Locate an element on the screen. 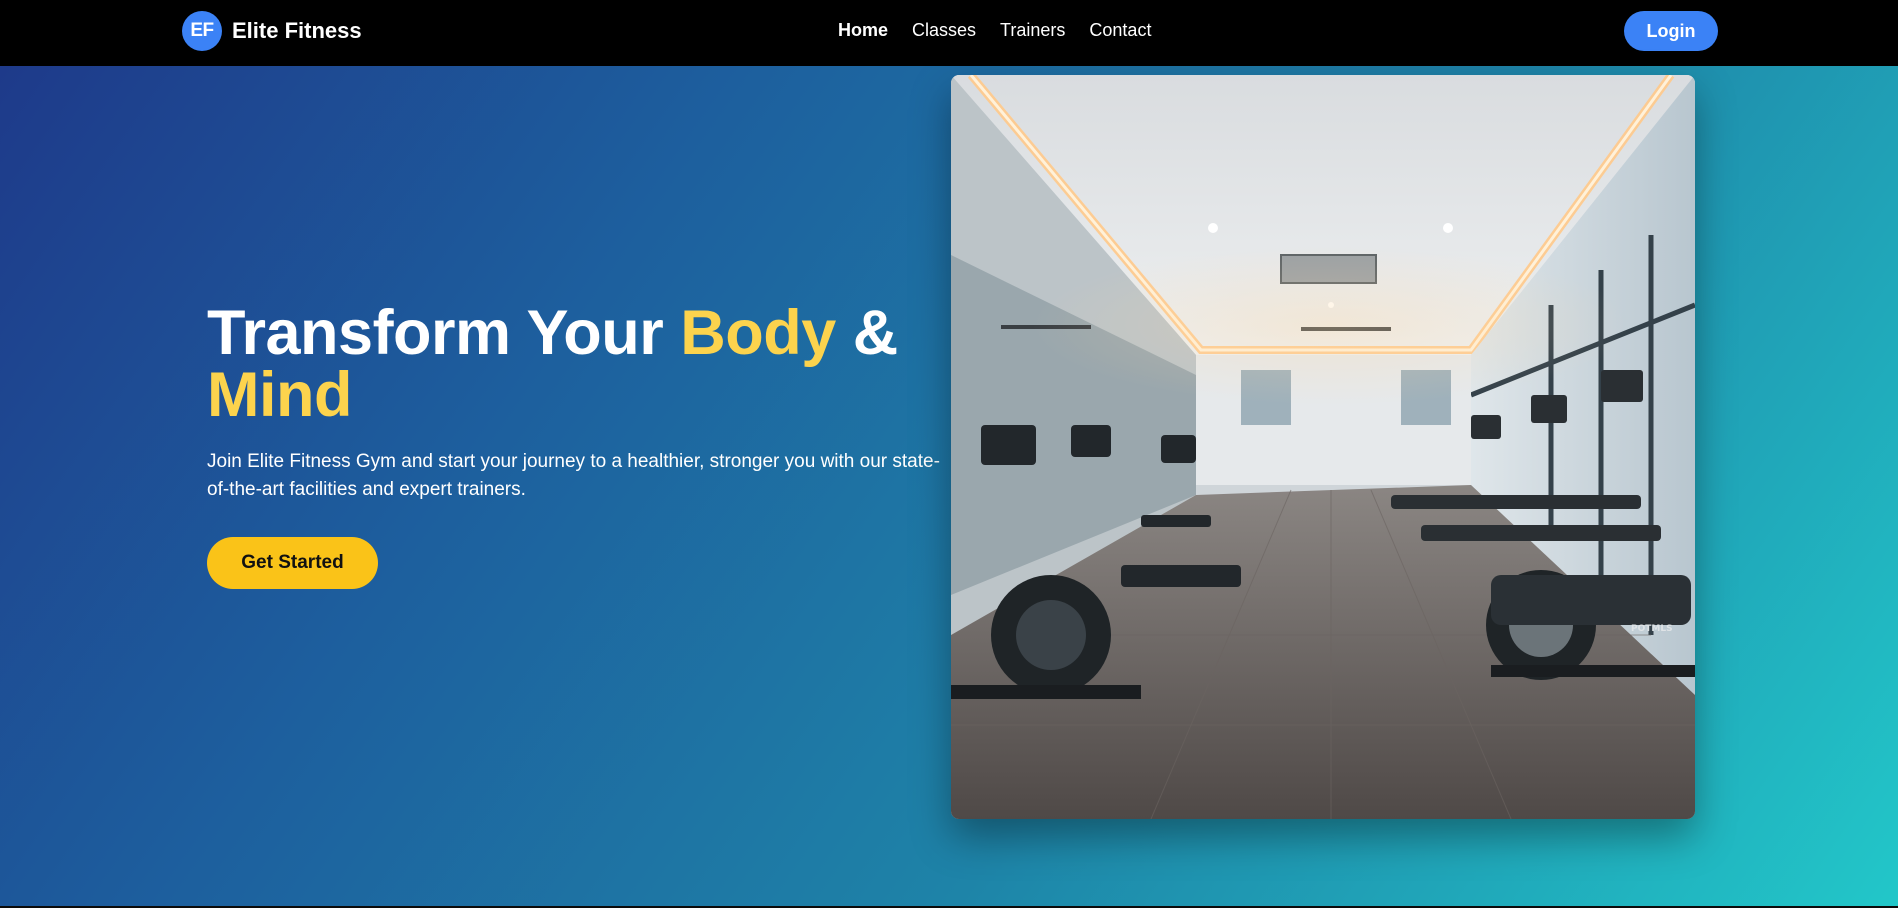  nav-link-home: Home is located at coordinates (863, 30).